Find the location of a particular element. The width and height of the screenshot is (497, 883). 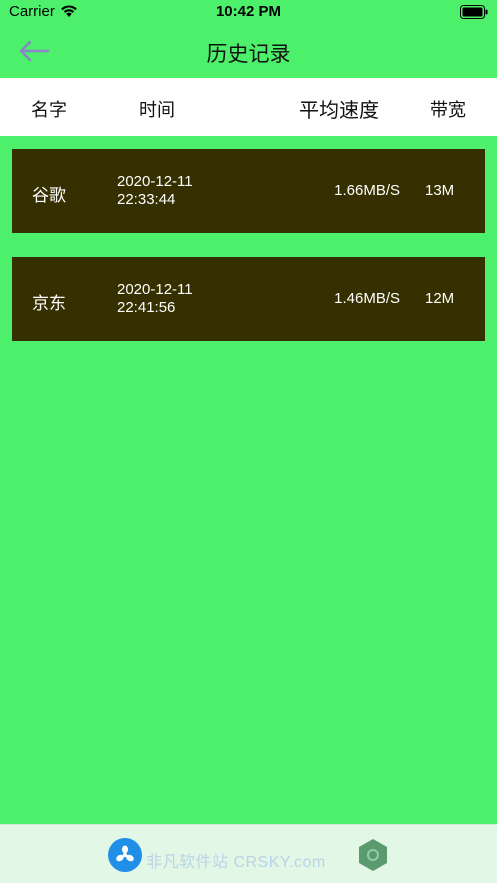

row-time: 2020-12-11 22:33:44 is located at coordinates (155, 191).